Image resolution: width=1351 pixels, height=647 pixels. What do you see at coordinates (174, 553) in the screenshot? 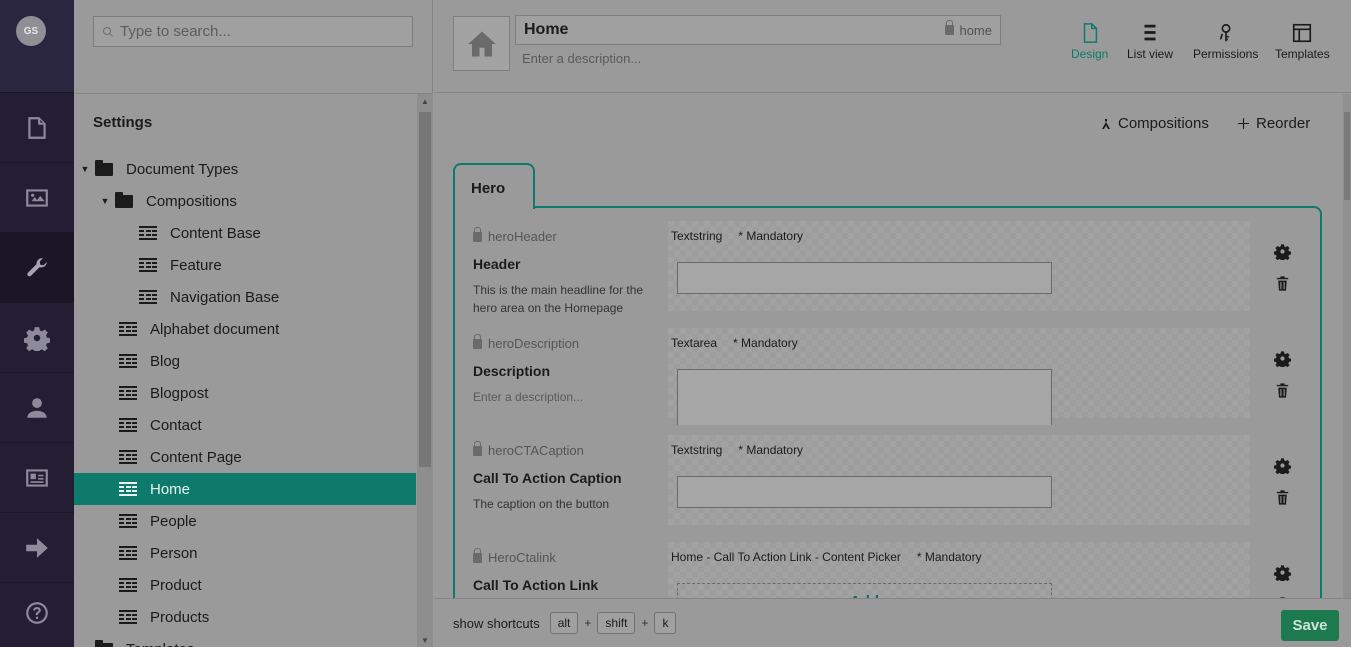
I see `tree-item-label: Person` at bounding box center [174, 553].